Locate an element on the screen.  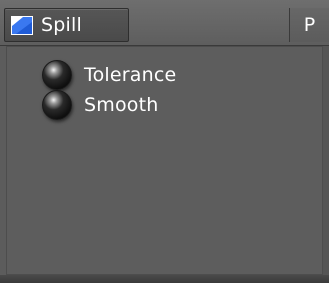
spill-icon is located at coordinates (22, 25).